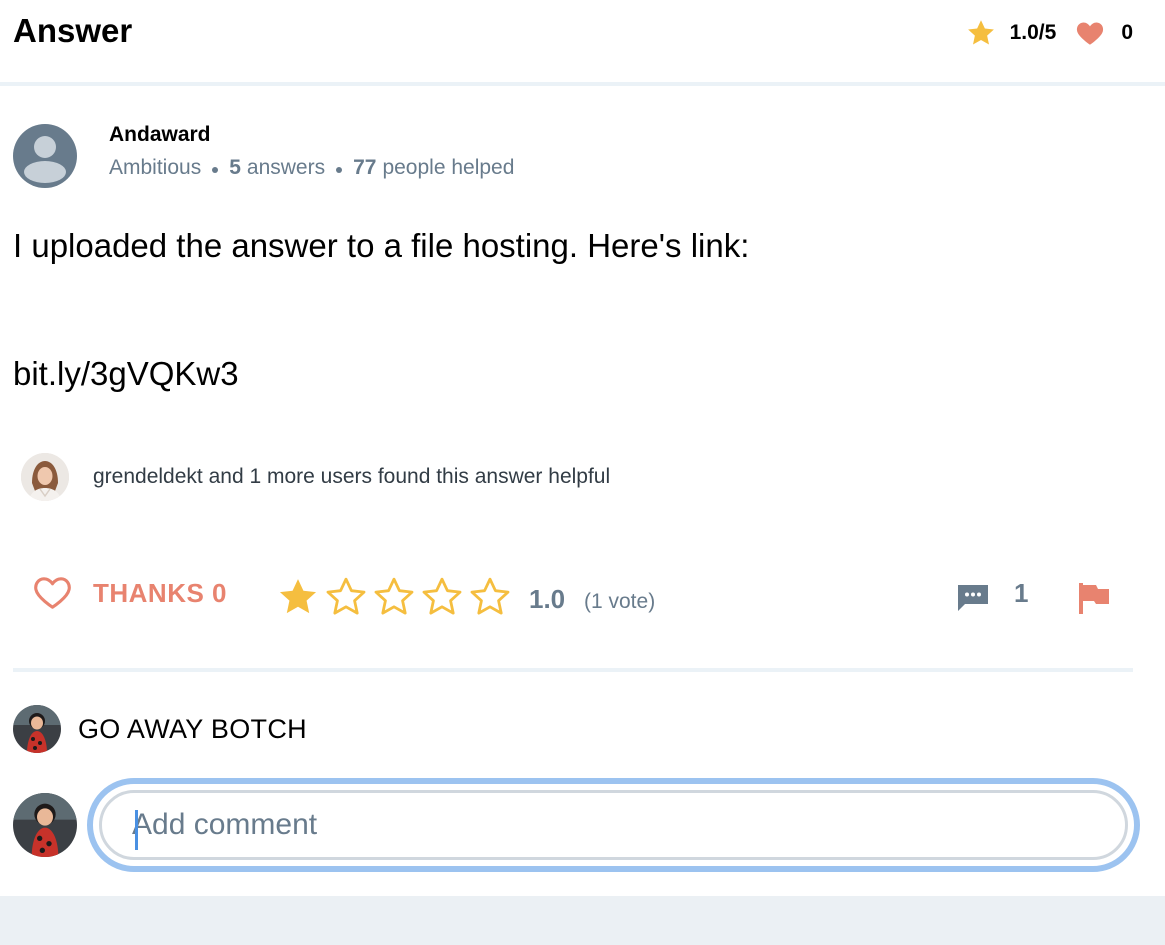 The image size is (1165, 945). I want to click on rating-votes: (1 vote), so click(620, 601).